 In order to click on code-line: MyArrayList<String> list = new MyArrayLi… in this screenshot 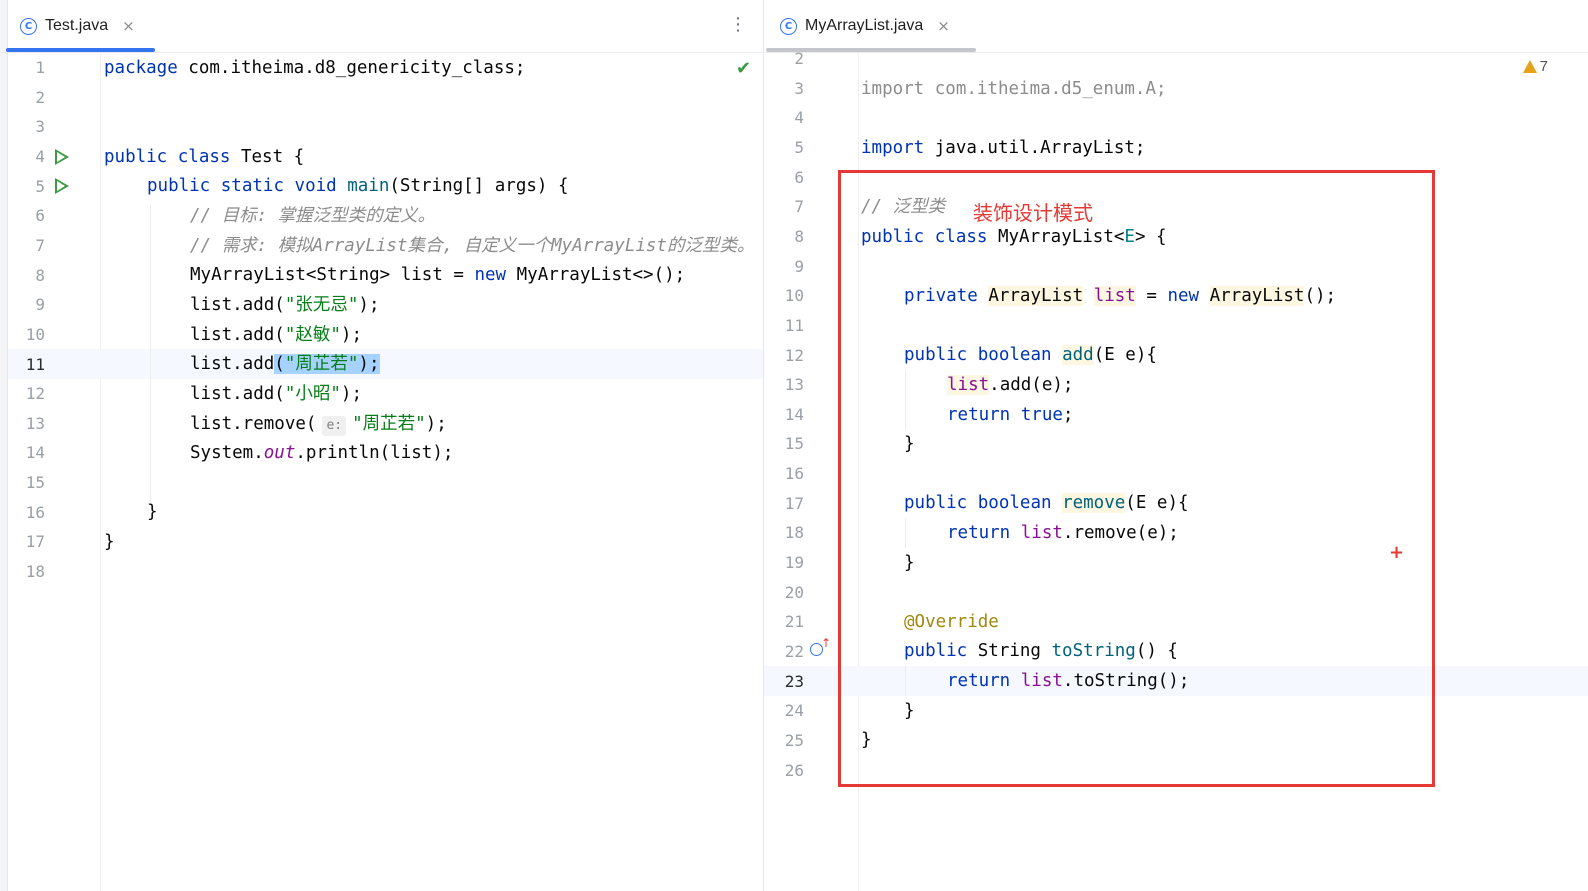, I will do `click(438, 275)`.